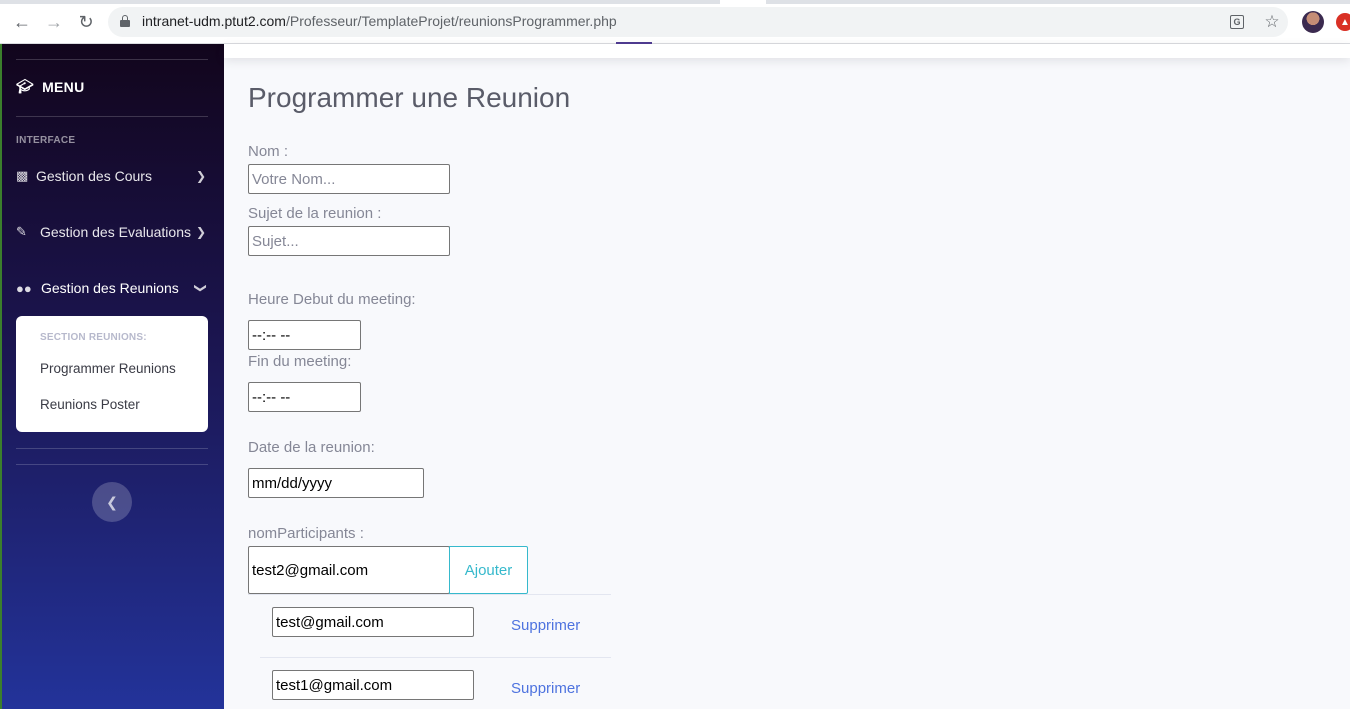 The image size is (1350, 709). What do you see at coordinates (268, 151) in the screenshot?
I see `nom-label: Nom :` at bounding box center [268, 151].